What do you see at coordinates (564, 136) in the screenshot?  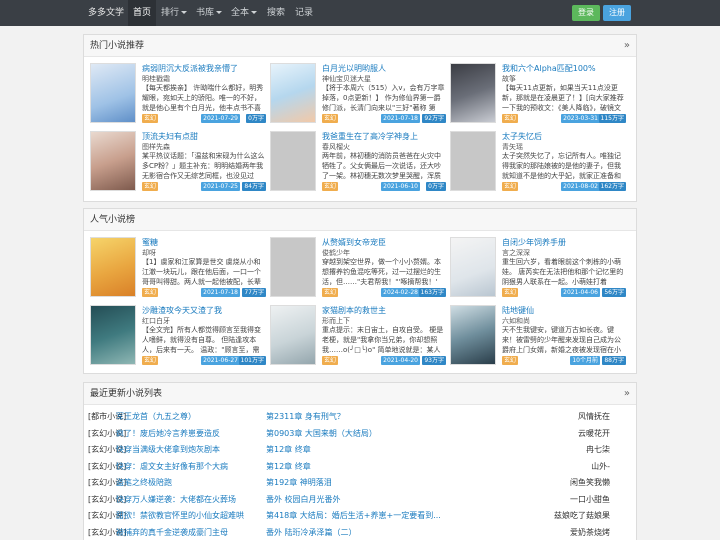 I see `book-title-link: 太子失忆后` at bounding box center [564, 136].